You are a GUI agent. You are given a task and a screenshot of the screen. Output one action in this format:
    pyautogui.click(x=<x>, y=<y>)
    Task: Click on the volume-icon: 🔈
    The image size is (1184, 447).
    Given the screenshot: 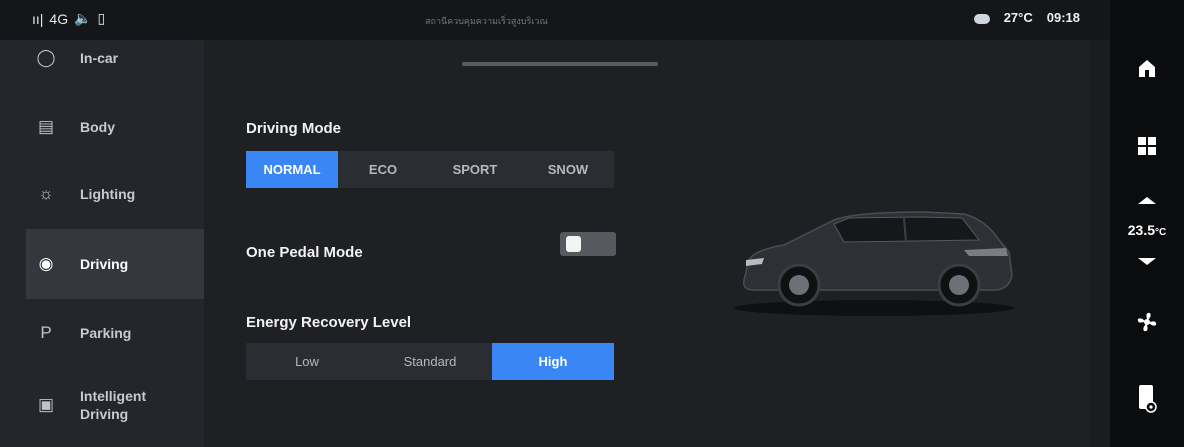 What is the action you would take?
    pyautogui.click(x=83, y=18)
    